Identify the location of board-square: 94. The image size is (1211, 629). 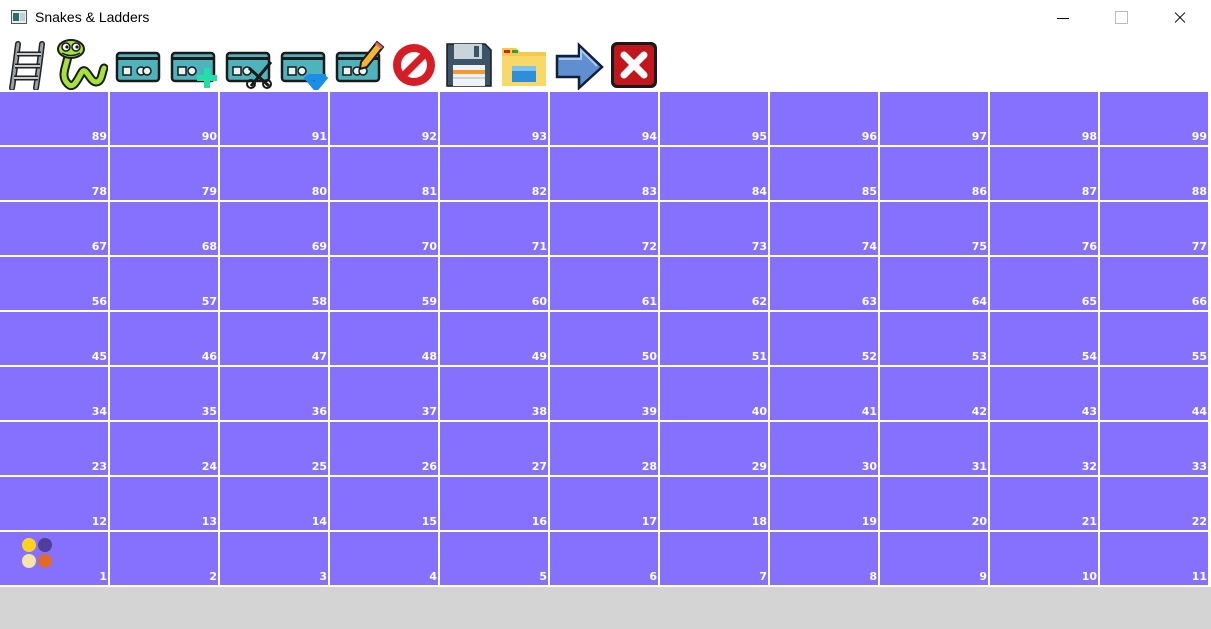
(605, 119).